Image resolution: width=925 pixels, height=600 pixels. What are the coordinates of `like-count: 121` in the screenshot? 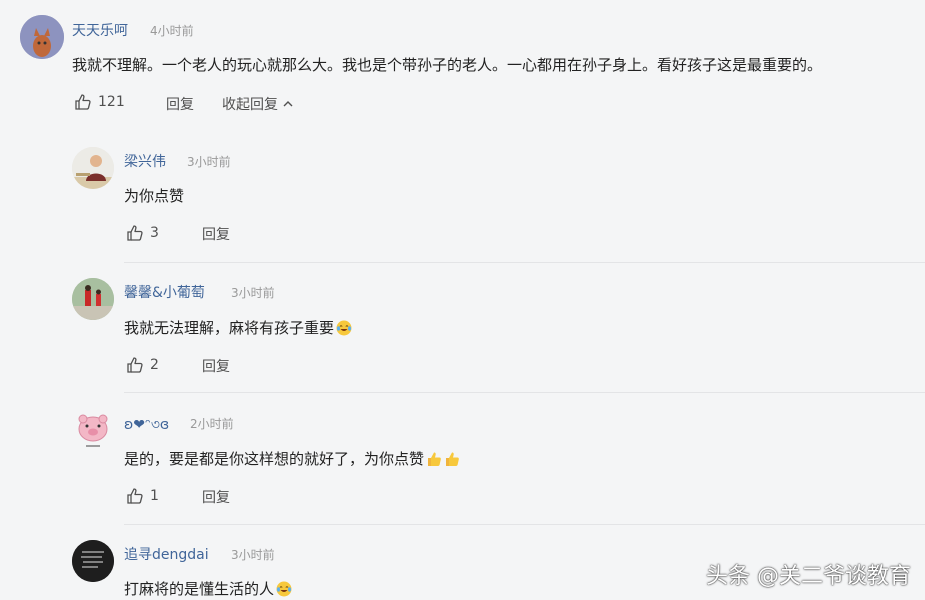 It's located at (111, 102).